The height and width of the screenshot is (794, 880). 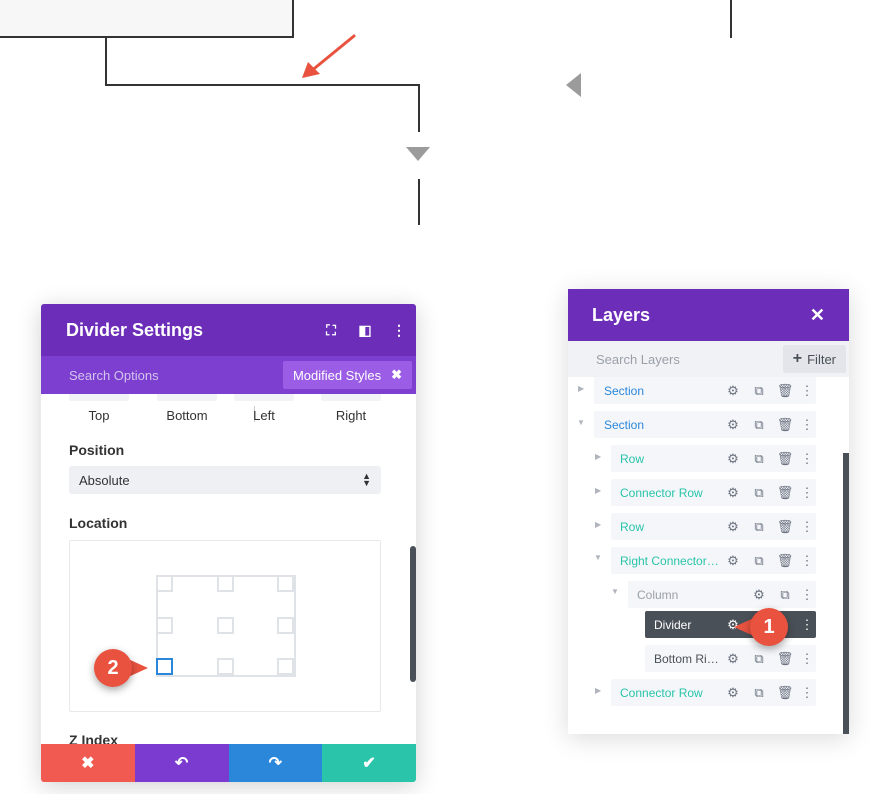 I want to click on connector-line-v2, so click(x=419, y=108).